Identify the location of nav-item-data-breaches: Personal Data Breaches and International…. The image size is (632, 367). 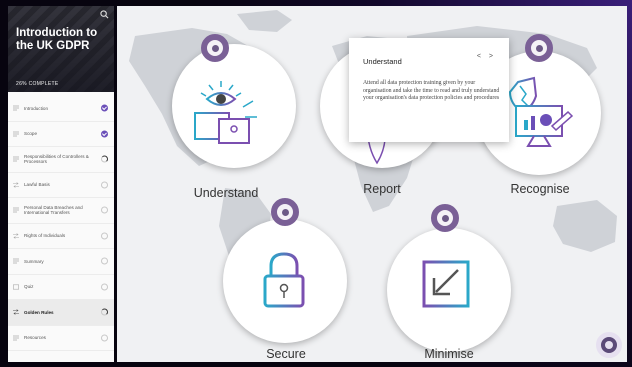
(61, 211).